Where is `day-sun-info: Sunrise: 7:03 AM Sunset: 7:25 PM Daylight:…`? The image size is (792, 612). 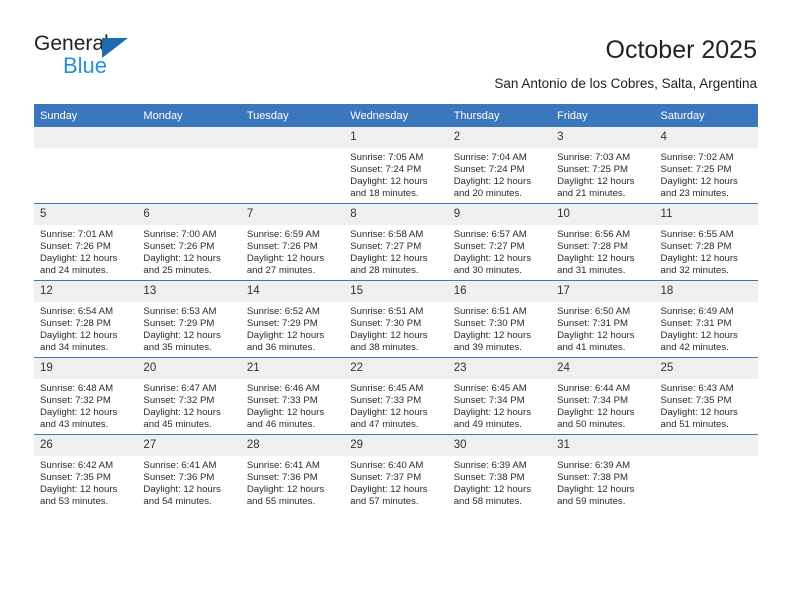 day-sun-info: Sunrise: 7:03 AM Sunset: 7:25 PM Daylight:… is located at coordinates (602, 174).